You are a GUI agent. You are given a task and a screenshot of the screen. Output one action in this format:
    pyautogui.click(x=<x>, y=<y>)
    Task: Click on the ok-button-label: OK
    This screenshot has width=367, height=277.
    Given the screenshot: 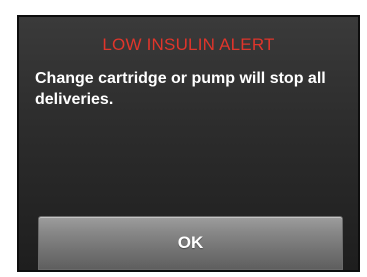 What is the action you would take?
    pyautogui.click(x=190, y=242)
    